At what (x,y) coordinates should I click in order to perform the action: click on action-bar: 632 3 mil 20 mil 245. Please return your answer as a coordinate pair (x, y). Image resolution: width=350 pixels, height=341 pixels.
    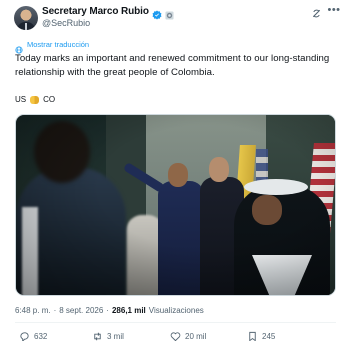
    Looking at the image, I should click on (176, 336).